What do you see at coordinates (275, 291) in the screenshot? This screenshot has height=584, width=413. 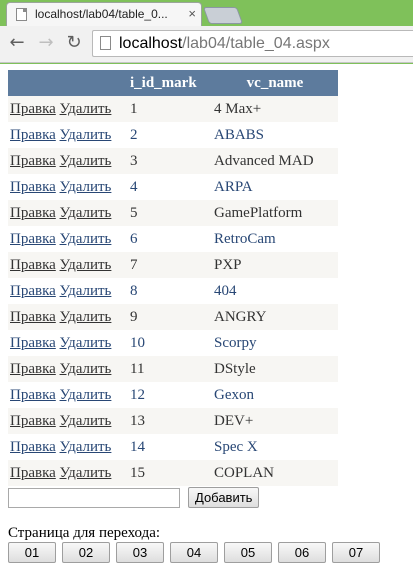 I see `cell-name: 404` at bounding box center [275, 291].